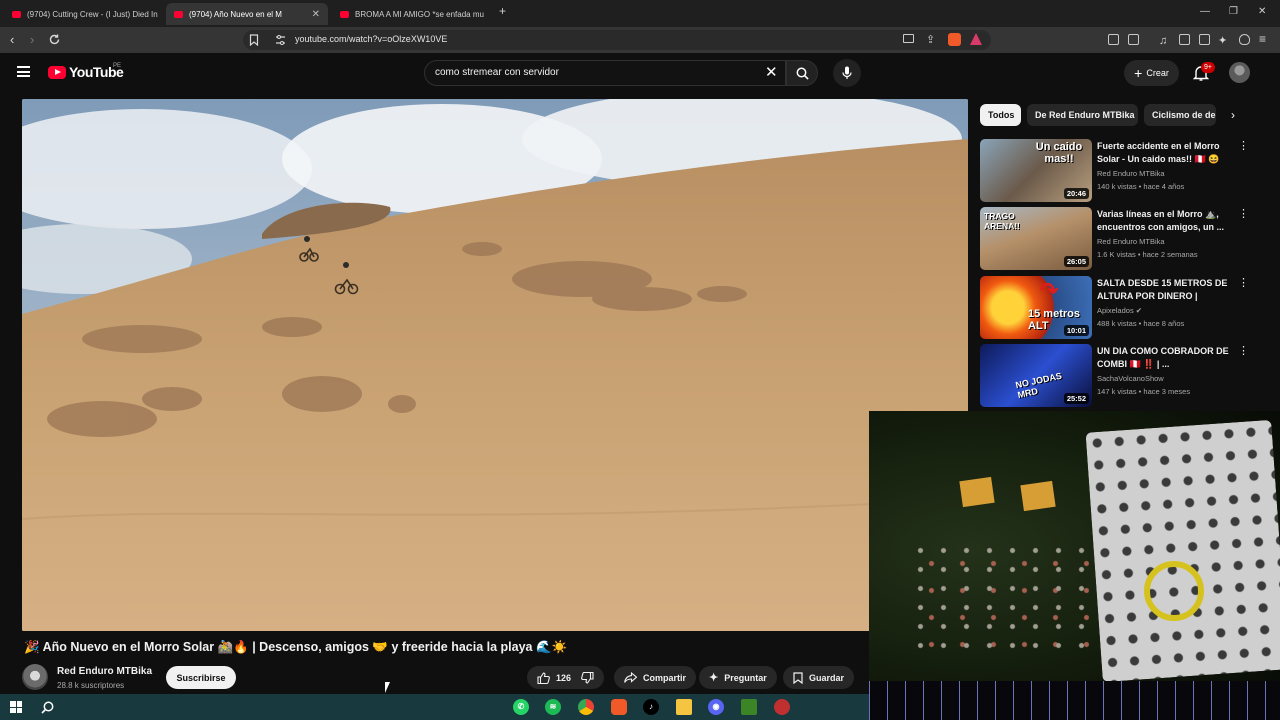 This screenshot has width=1280, height=720. I want to click on spotify-icon: ≋, so click(553, 707).